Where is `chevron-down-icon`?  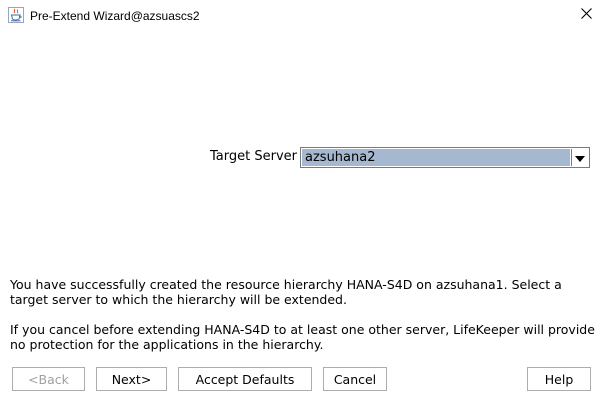
chevron-down-icon is located at coordinates (580, 158).